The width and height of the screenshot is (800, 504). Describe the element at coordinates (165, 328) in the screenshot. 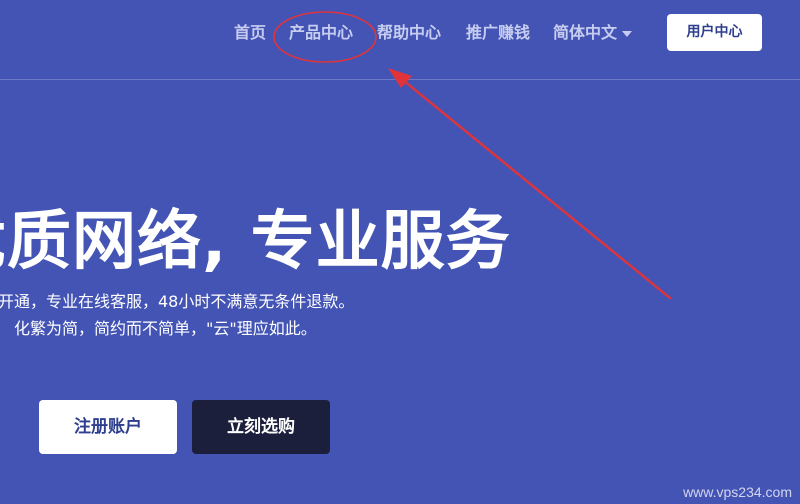

I see `hero-subtitle-line2: 化繁为简，简约而不简单，"云"理应如此。` at that location.